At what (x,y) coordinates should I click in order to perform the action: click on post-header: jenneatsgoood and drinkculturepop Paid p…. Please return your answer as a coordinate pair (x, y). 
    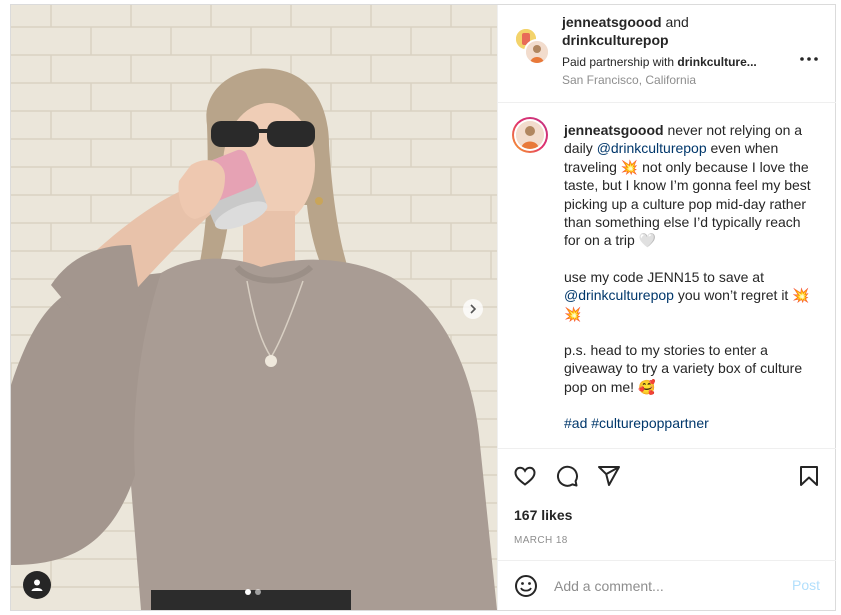
    Looking at the image, I should click on (667, 54).